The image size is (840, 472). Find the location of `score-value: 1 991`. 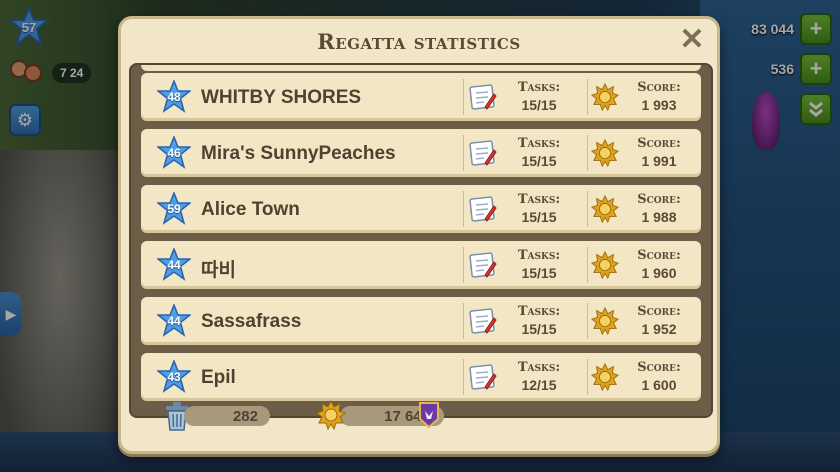

score-value: 1 991 is located at coordinates (659, 161).